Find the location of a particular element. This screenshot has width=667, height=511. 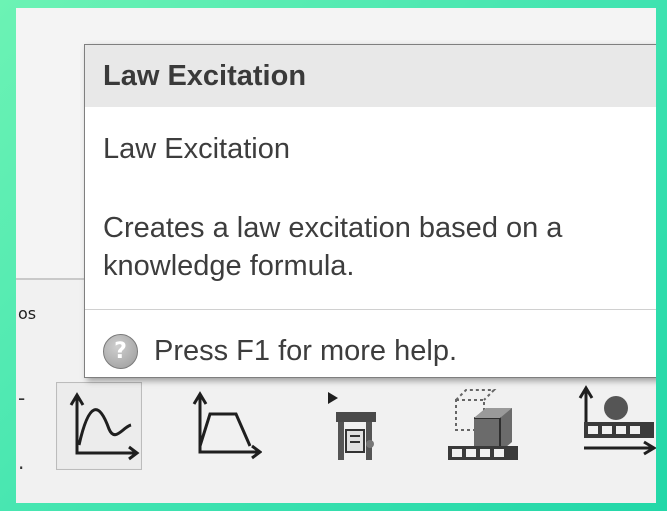

tooltip-title: Law Excitation is located at coordinates (370, 76).